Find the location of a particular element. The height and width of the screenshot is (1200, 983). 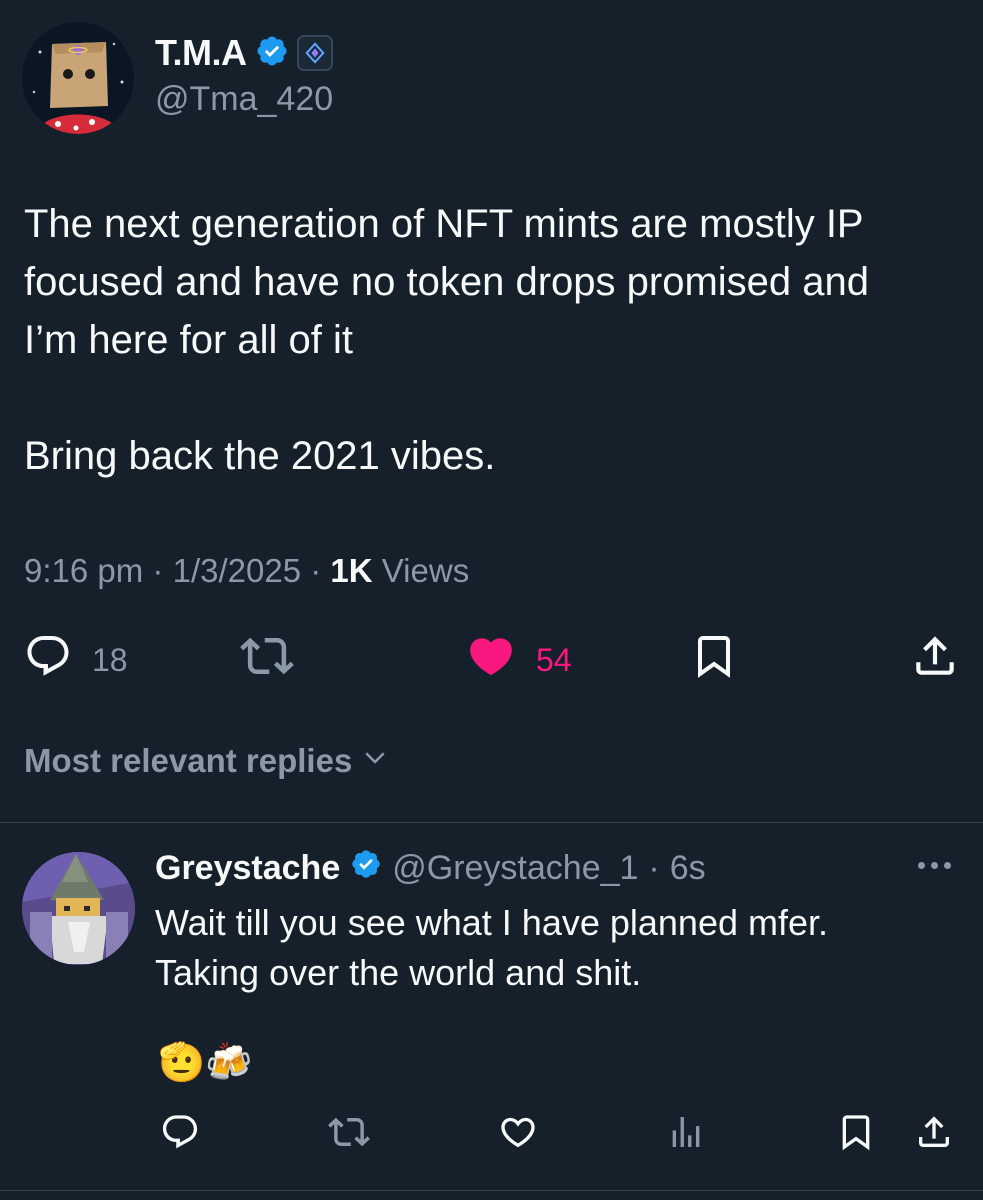

reply-count: 18 is located at coordinates (110, 659).